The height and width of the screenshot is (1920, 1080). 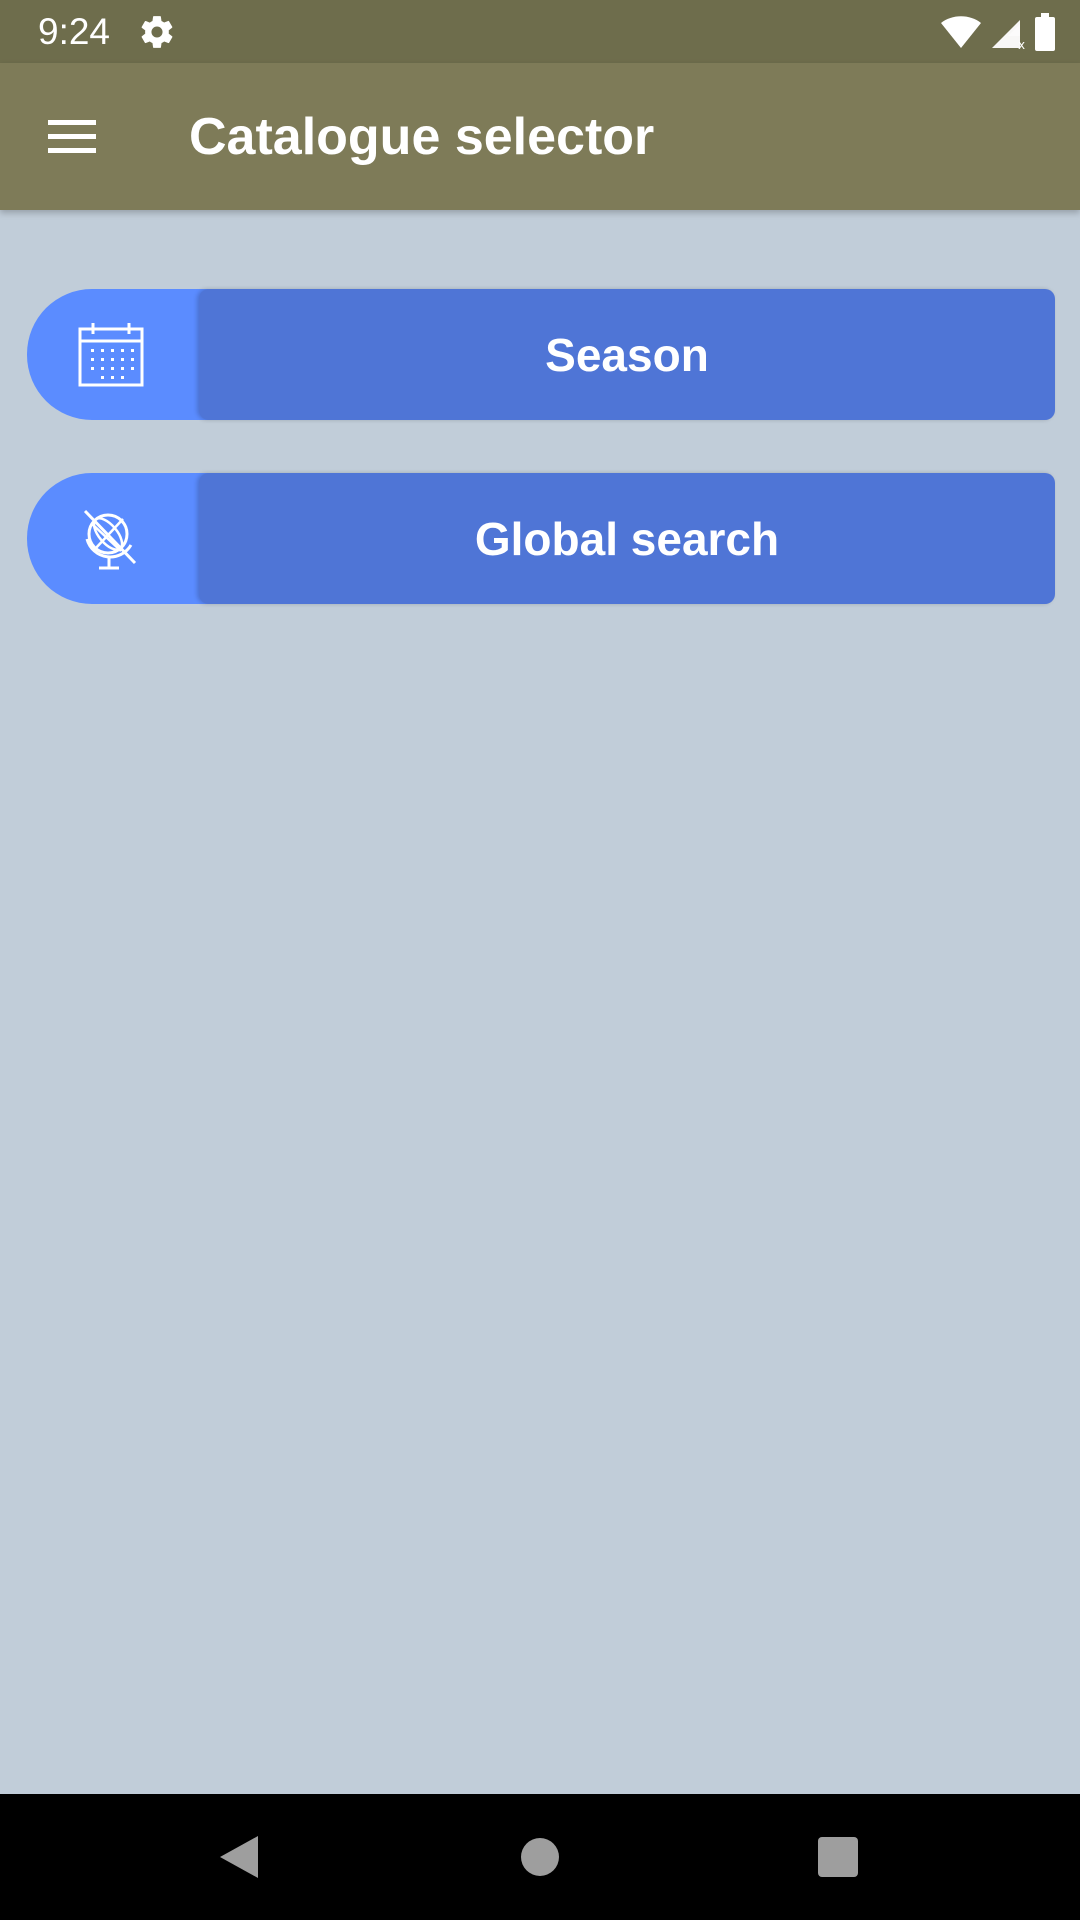 I want to click on page-title: Catalogue selector, so click(x=422, y=137).